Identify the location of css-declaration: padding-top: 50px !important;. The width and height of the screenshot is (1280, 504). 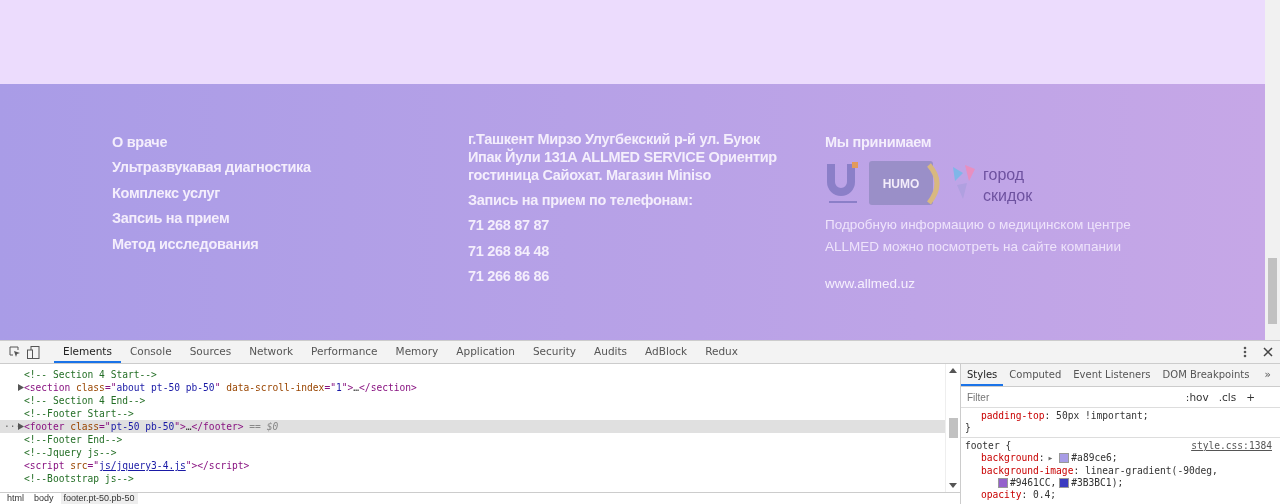
(1065, 416).